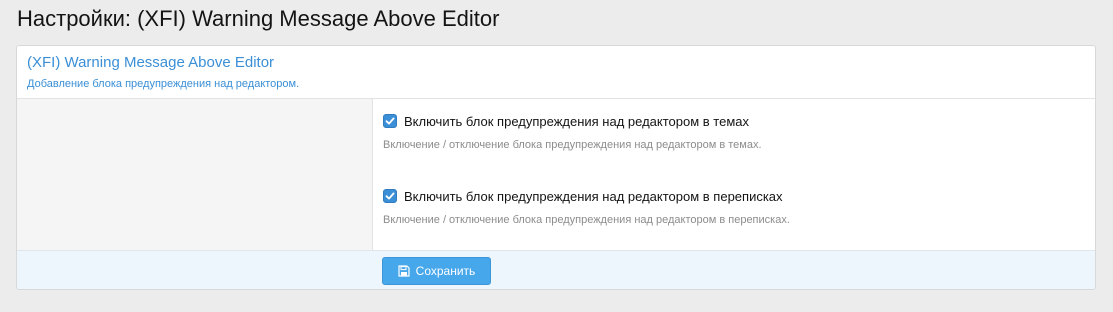  What do you see at coordinates (404, 271) in the screenshot?
I see `save-icon` at bounding box center [404, 271].